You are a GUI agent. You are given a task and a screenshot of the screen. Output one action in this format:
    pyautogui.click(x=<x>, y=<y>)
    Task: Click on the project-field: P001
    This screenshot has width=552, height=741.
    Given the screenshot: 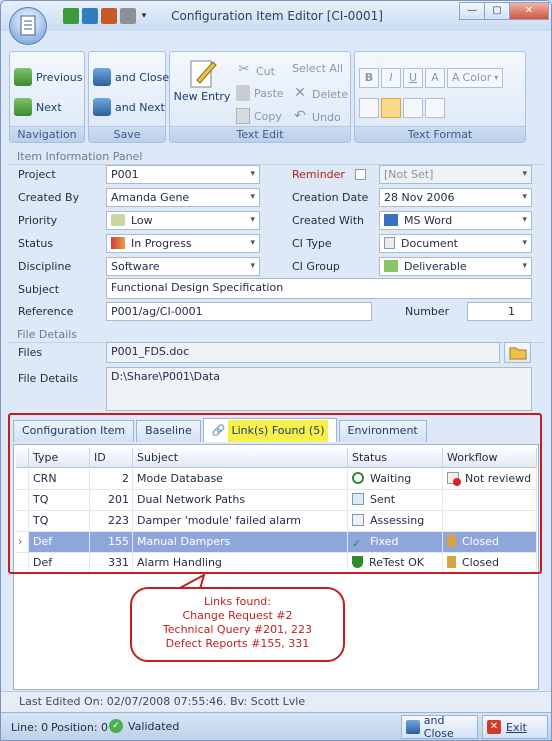 What is the action you would take?
    pyautogui.click(x=183, y=174)
    